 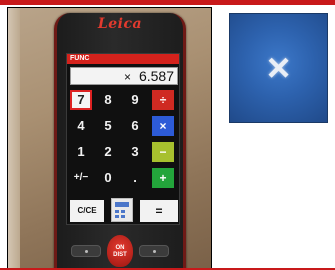 What do you see at coordinates (108, 178) in the screenshot?
I see `key-0: 0` at bounding box center [108, 178].